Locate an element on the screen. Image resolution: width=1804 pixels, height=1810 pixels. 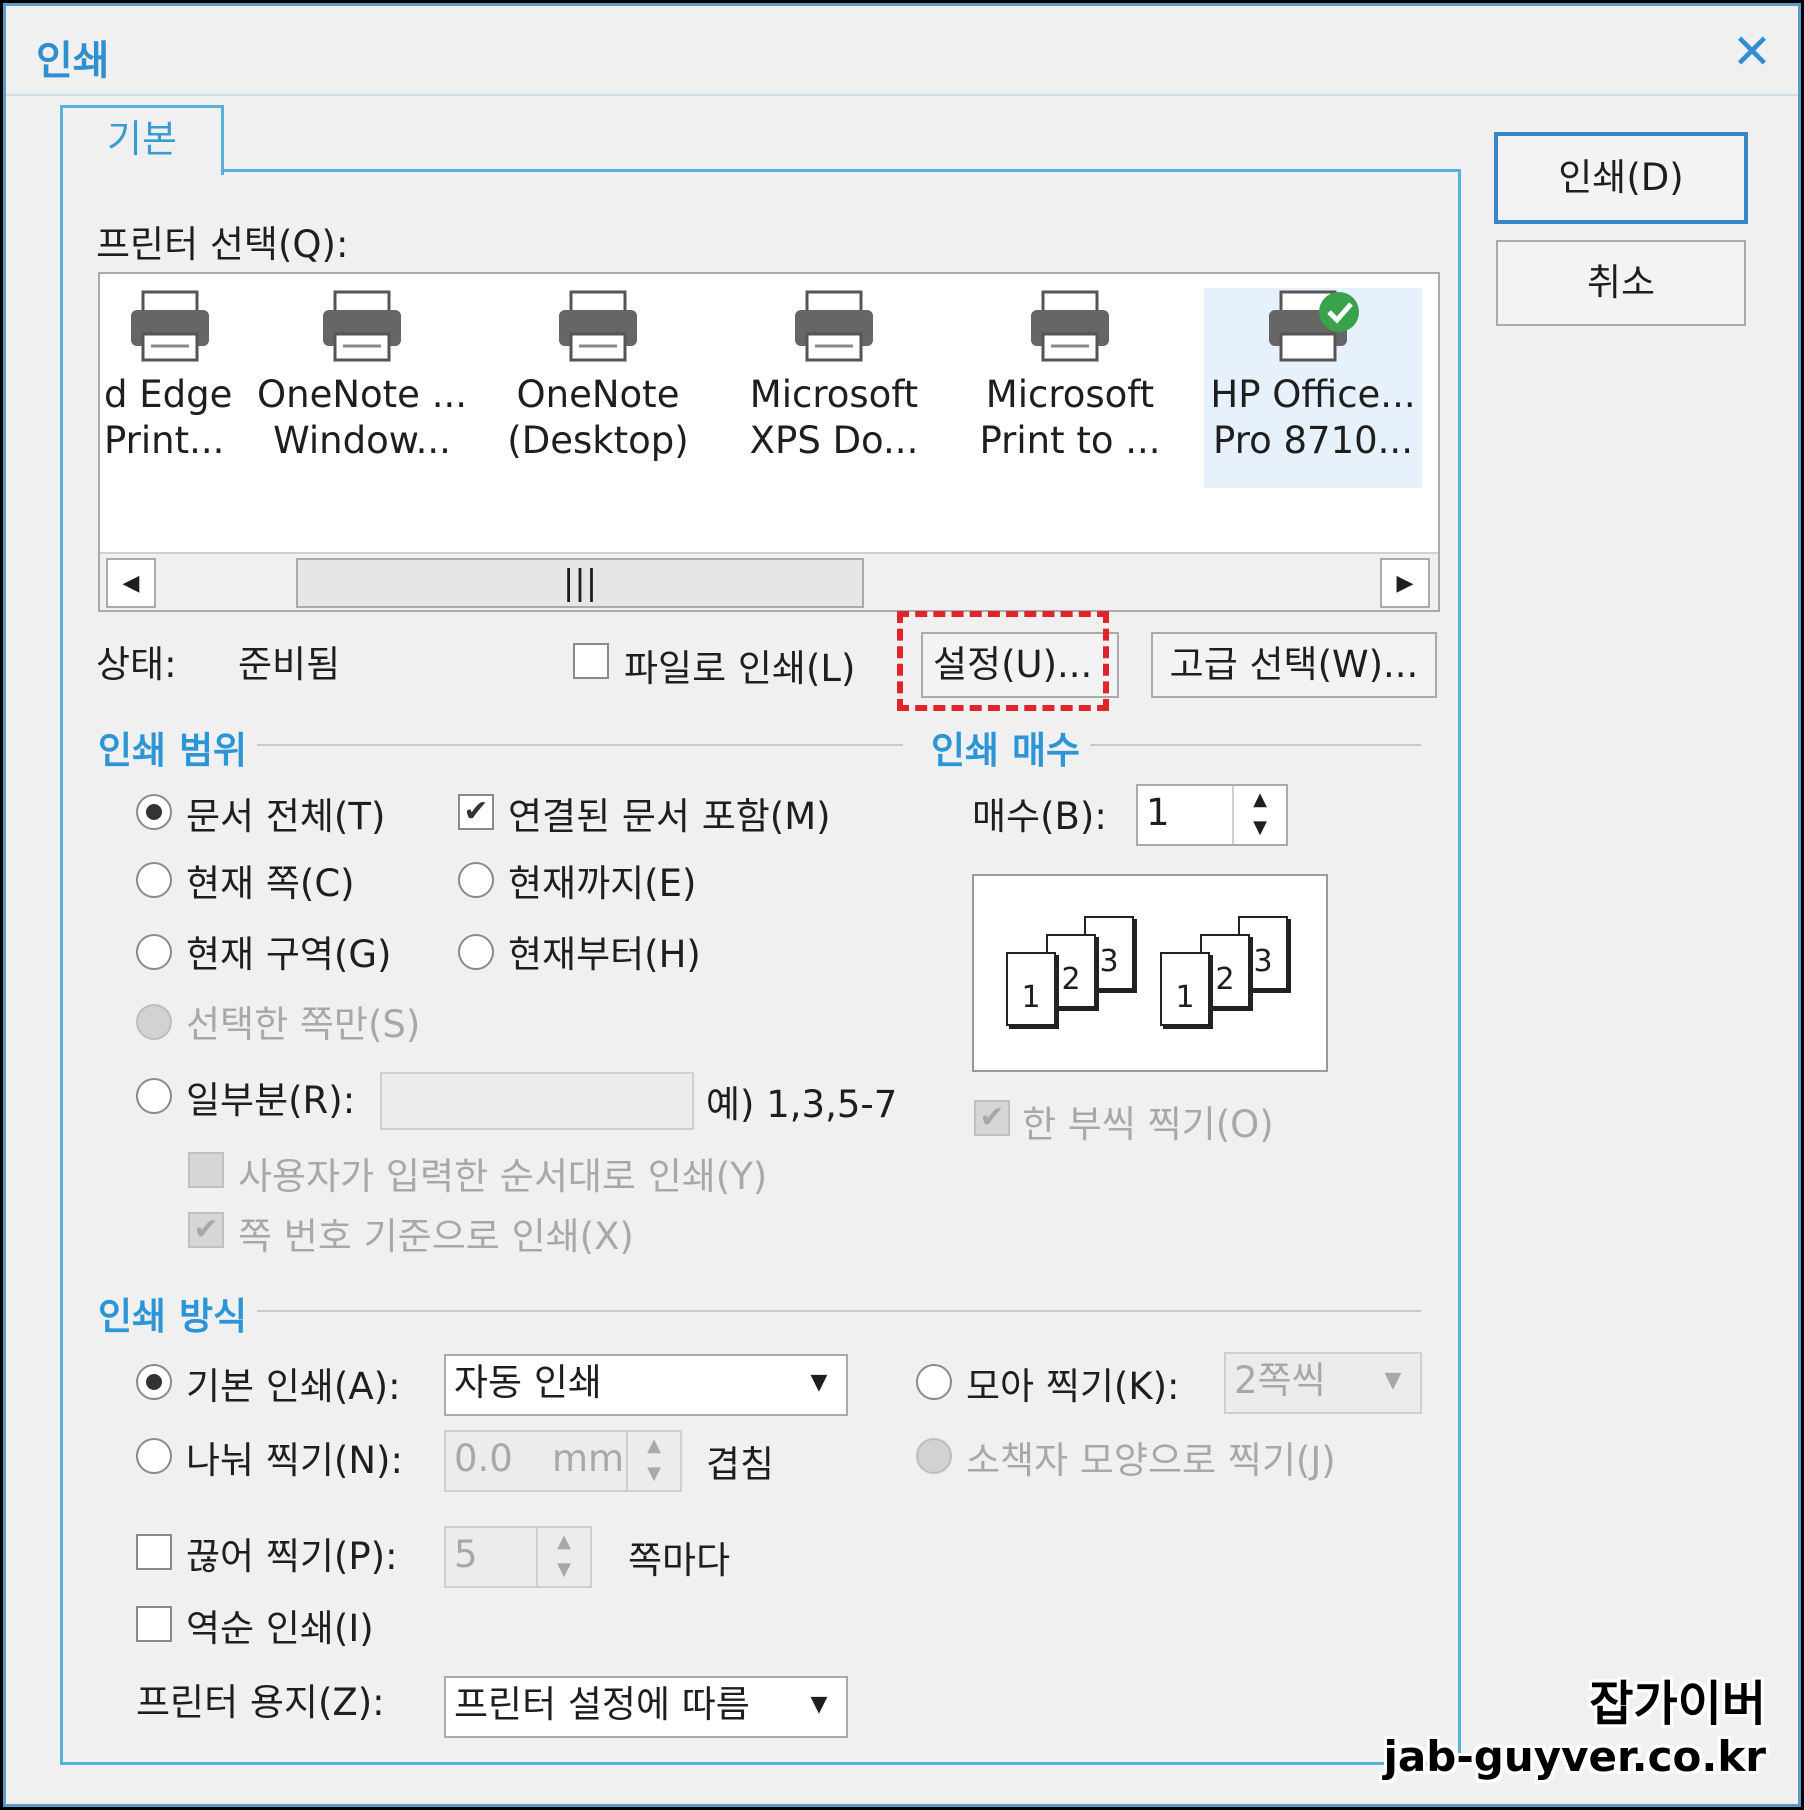
user-order-checkbox is located at coordinates (206, 1170).